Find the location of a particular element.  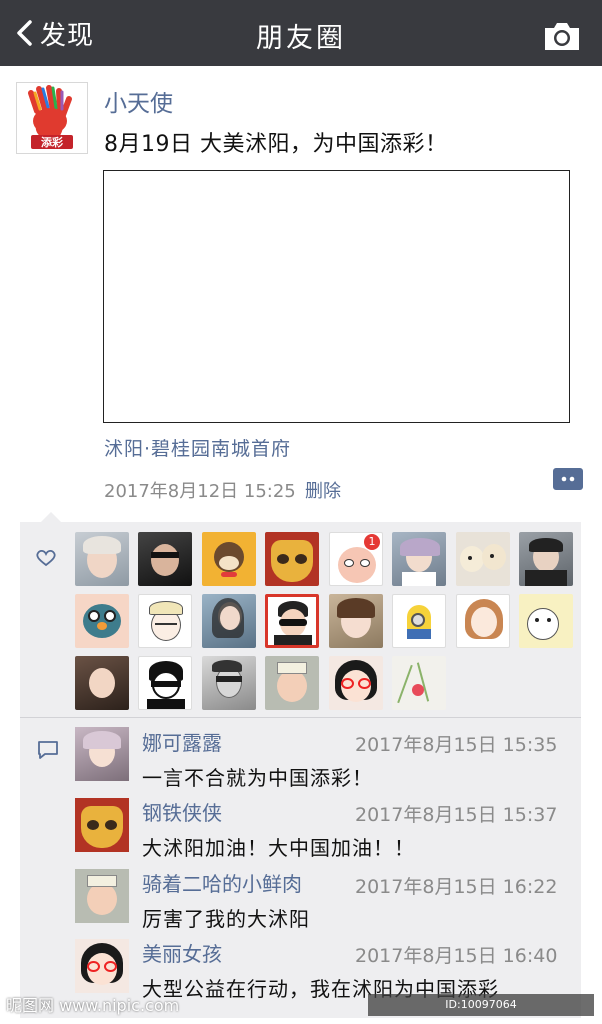

comment-time: 2017年8月15日 15:35 is located at coordinates (456, 745).